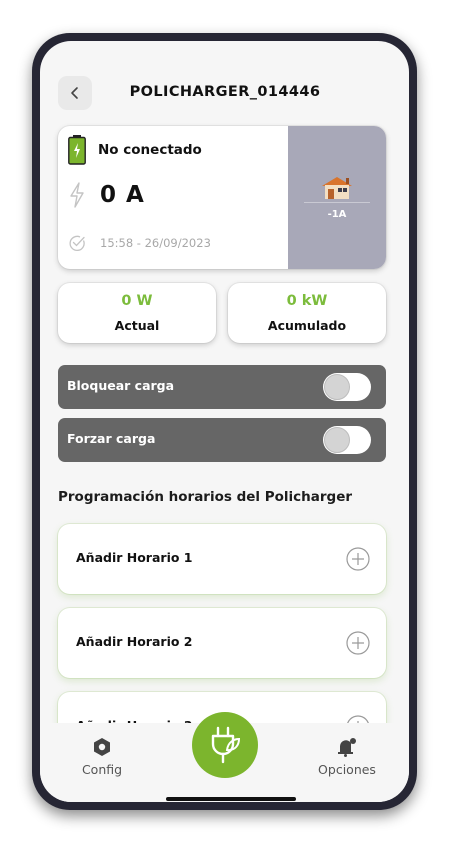  Describe the element at coordinates (337, 202) in the screenshot. I see `house-divider` at that location.